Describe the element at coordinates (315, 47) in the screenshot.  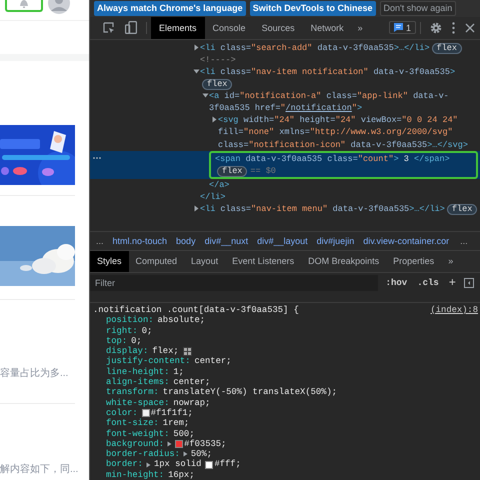
I see `dom-node-markup: <li class="search-add" data-v-3f0aa535>…</li>` at that location.